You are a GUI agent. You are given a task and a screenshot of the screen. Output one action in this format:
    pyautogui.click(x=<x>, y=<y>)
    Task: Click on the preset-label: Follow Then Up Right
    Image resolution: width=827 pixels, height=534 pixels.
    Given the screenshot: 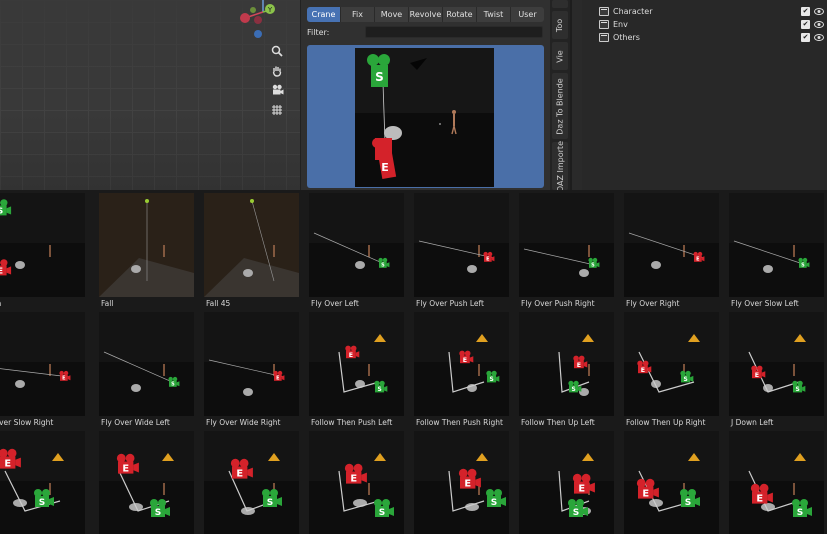 What is the action you would take?
    pyautogui.click(x=666, y=422)
    